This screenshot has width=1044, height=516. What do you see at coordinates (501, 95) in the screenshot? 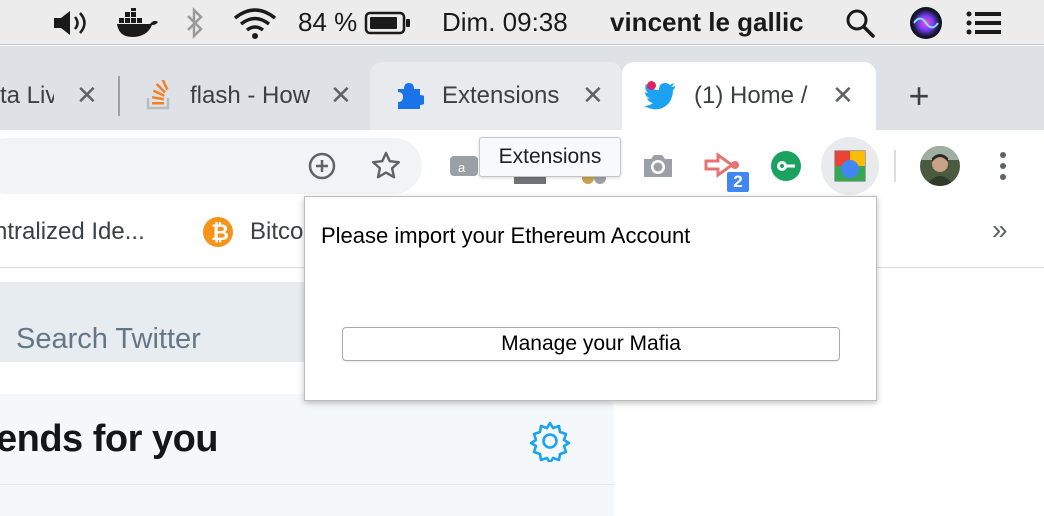
I see `tab-title: Extensions` at bounding box center [501, 95].